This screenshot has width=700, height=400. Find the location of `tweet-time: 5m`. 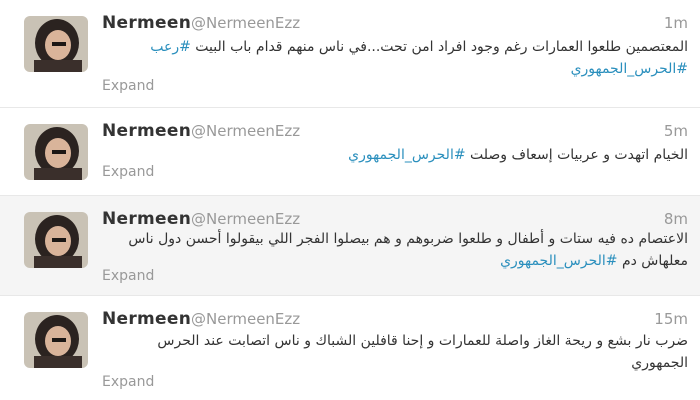

tweet-time: 5m is located at coordinates (676, 131).